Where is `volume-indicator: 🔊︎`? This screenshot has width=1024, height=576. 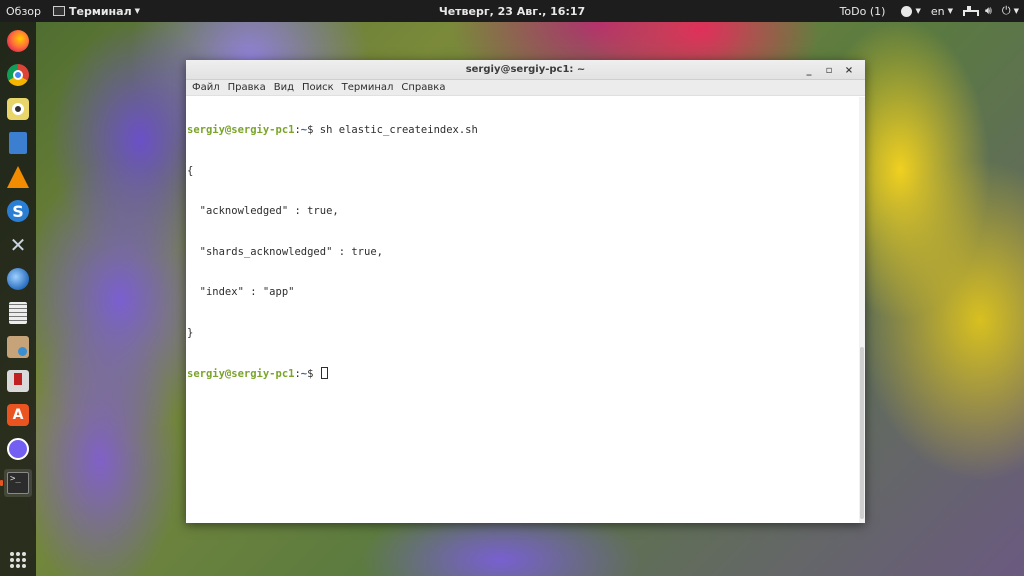 volume-indicator: 🔊︎ is located at coordinates (988, 11).